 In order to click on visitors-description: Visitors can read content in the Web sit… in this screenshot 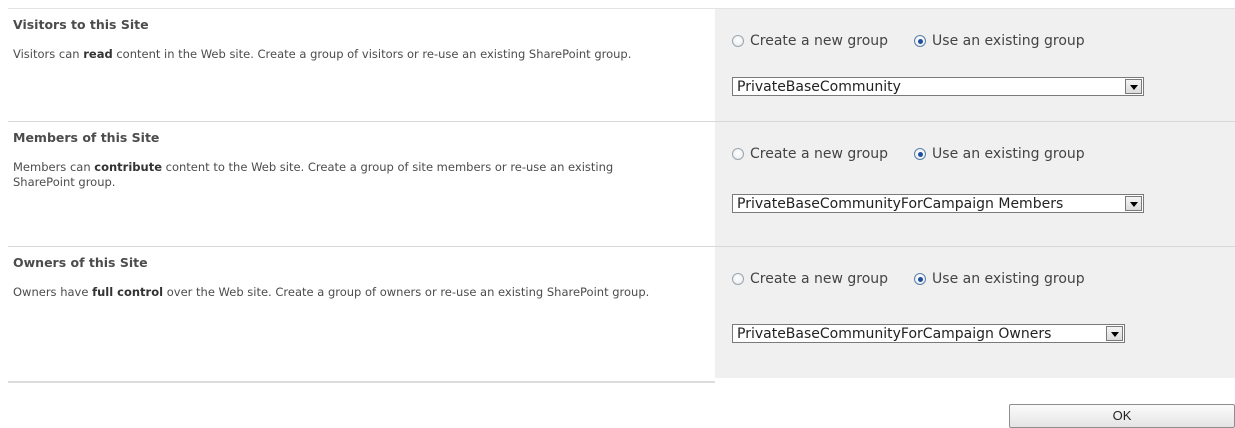, I will do `click(343, 54)`.